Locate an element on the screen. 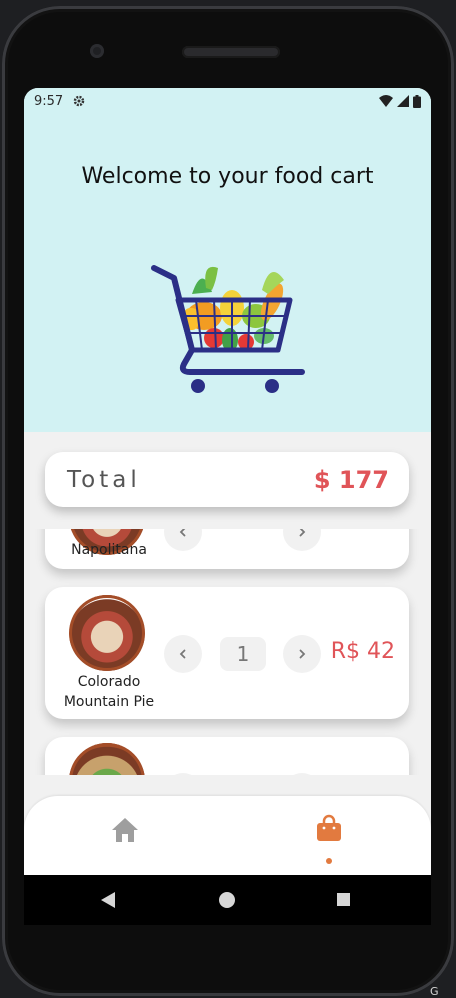 The image size is (456, 998). wifi-icon is located at coordinates (386, 101).